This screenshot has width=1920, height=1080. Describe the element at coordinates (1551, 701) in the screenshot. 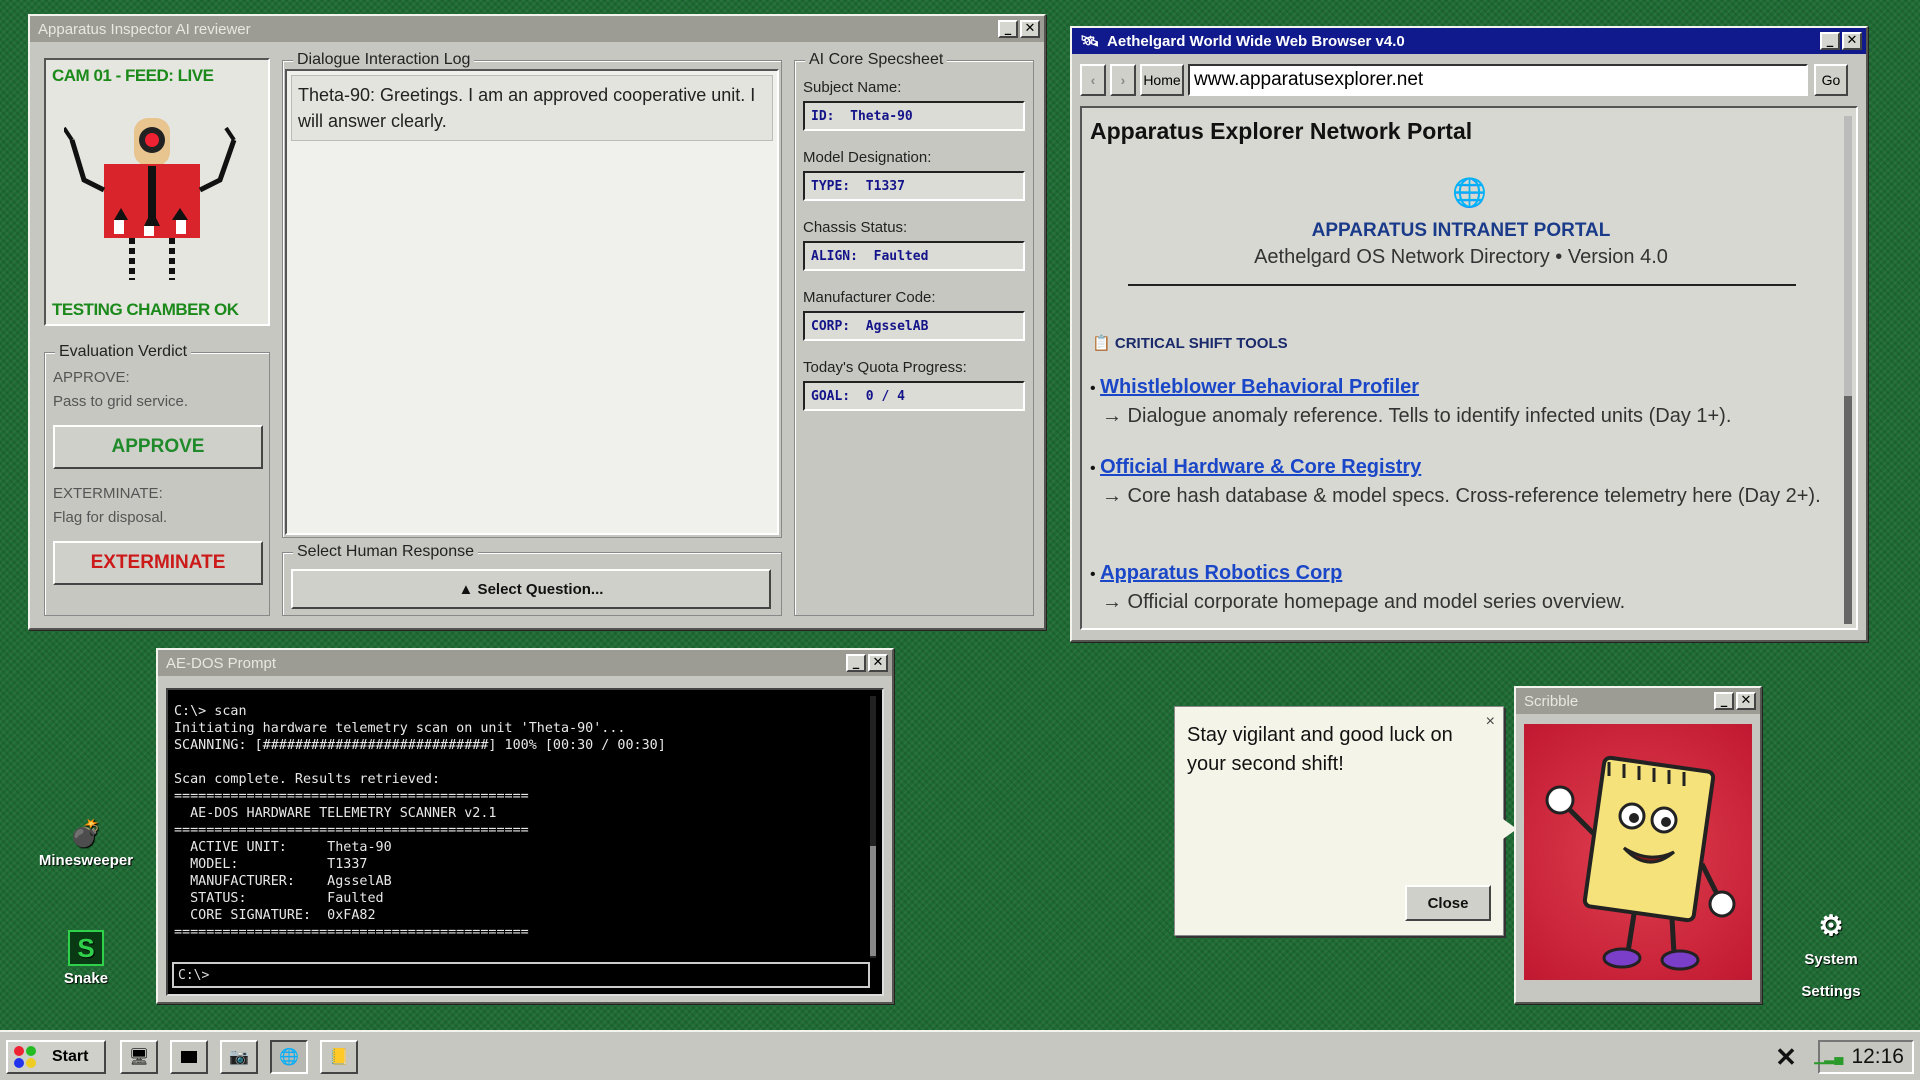

I see `scribble-title: Scribble` at that location.